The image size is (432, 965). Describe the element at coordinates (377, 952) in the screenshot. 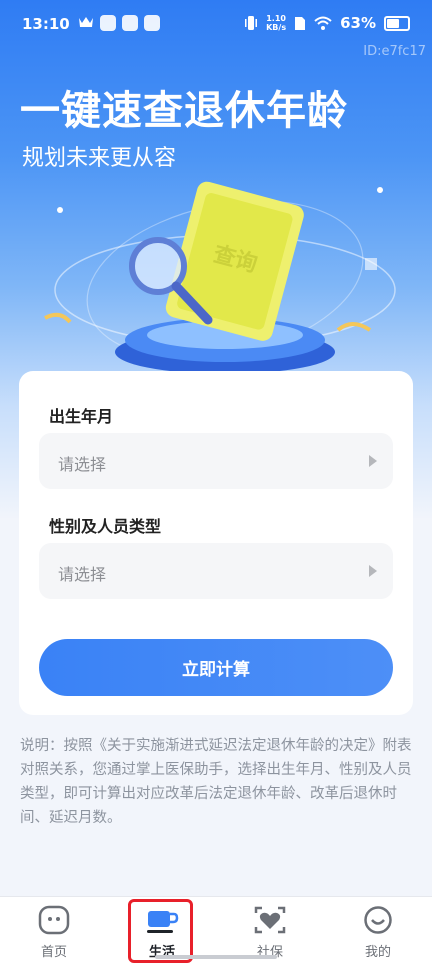

I see `tab-mine-label: 我的` at that location.